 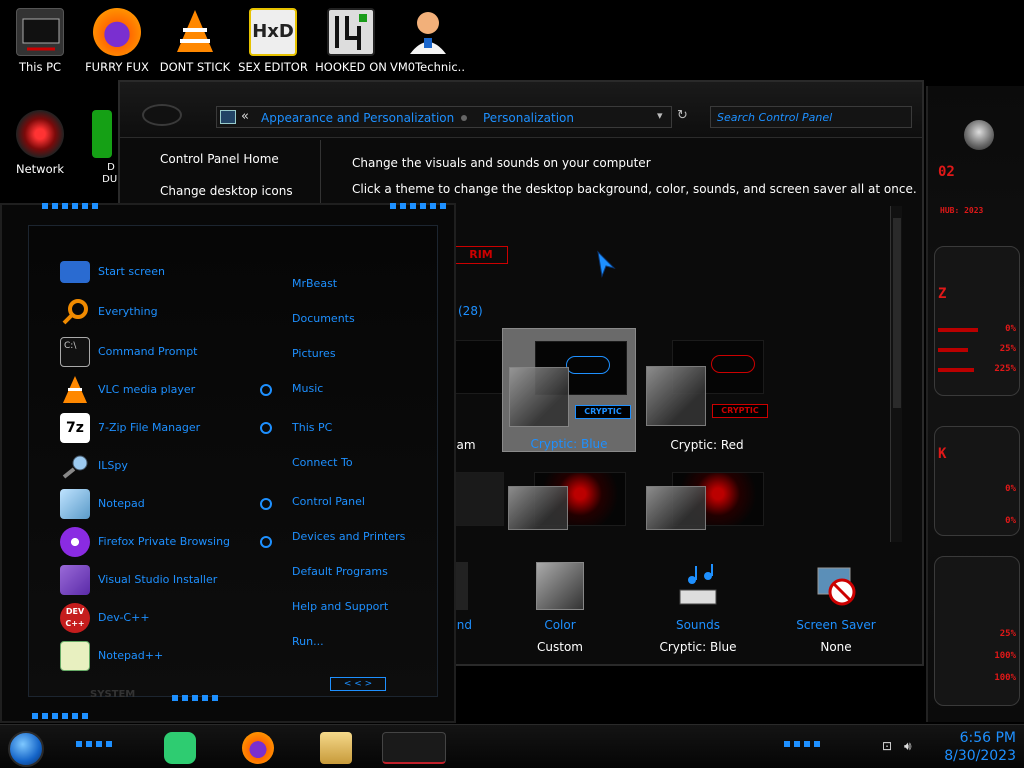 I want to click on start-link-connect-to: Connect To, so click(x=322, y=462).